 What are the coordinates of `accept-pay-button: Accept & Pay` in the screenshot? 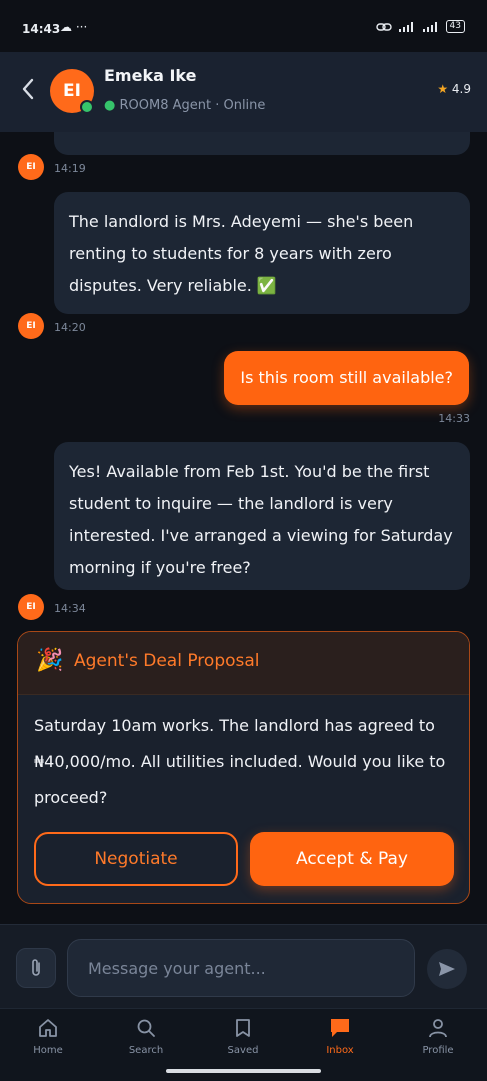 It's located at (352, 859).